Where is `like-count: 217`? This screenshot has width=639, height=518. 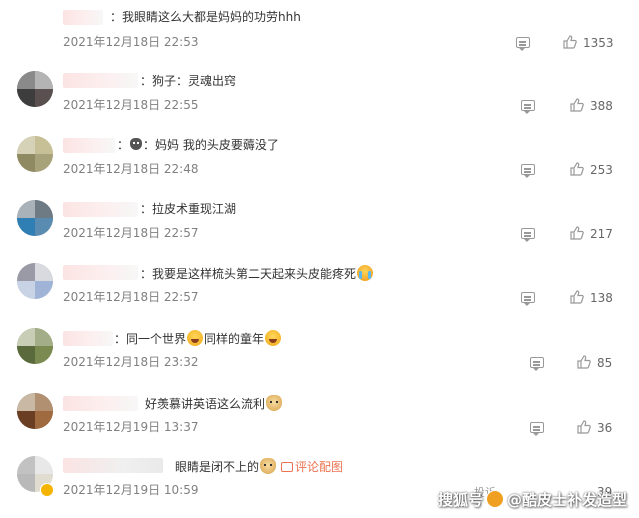 like-count: 217 is located at coordinates (601, 234).